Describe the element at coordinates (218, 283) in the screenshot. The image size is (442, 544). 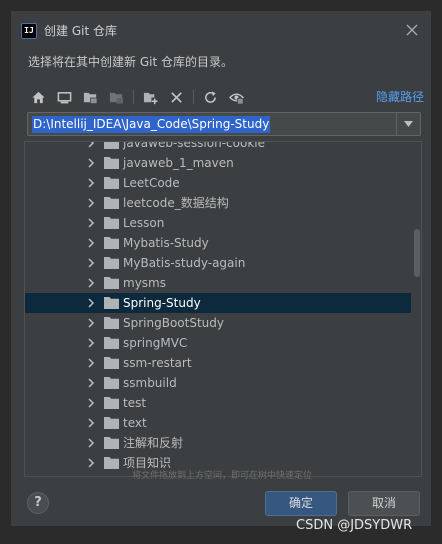
I see `tree-item: mysms` at that location.